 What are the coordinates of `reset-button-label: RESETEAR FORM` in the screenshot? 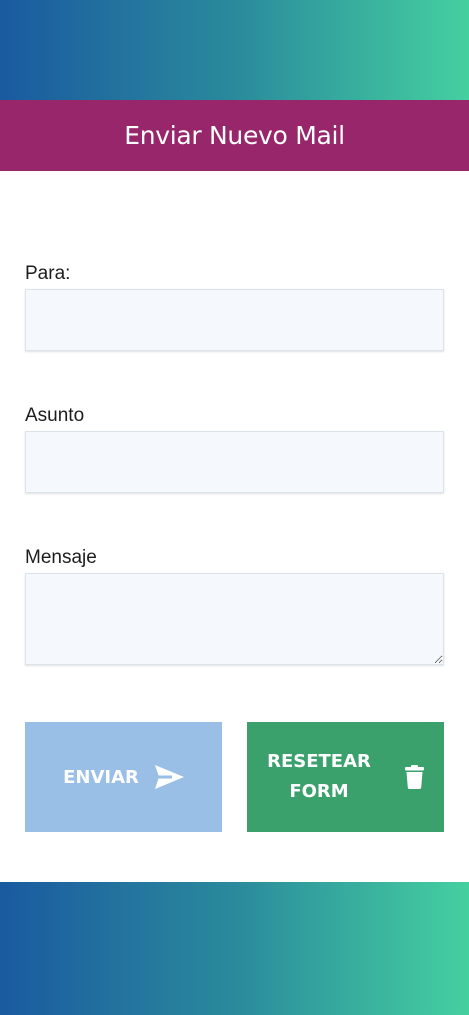 It's located at (319, 776).